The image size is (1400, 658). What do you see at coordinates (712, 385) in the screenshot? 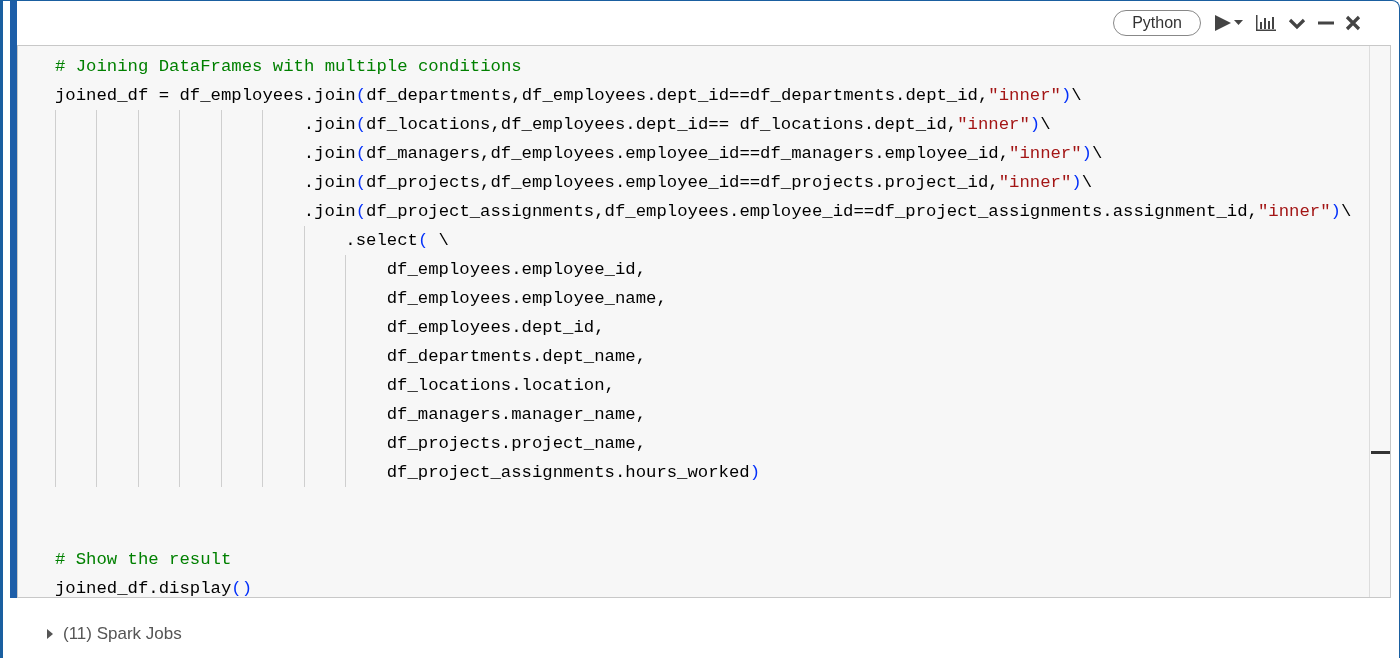
I see `code-line: df_locations.location,` at bounding box center [712, 385].